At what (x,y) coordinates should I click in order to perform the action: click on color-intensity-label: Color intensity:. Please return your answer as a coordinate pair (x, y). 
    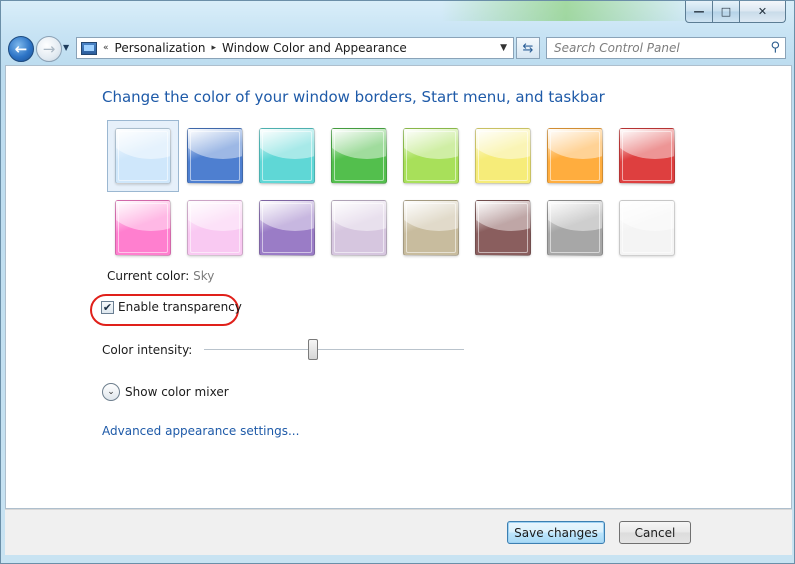
    Looking at the image, I should click on (147, 350).